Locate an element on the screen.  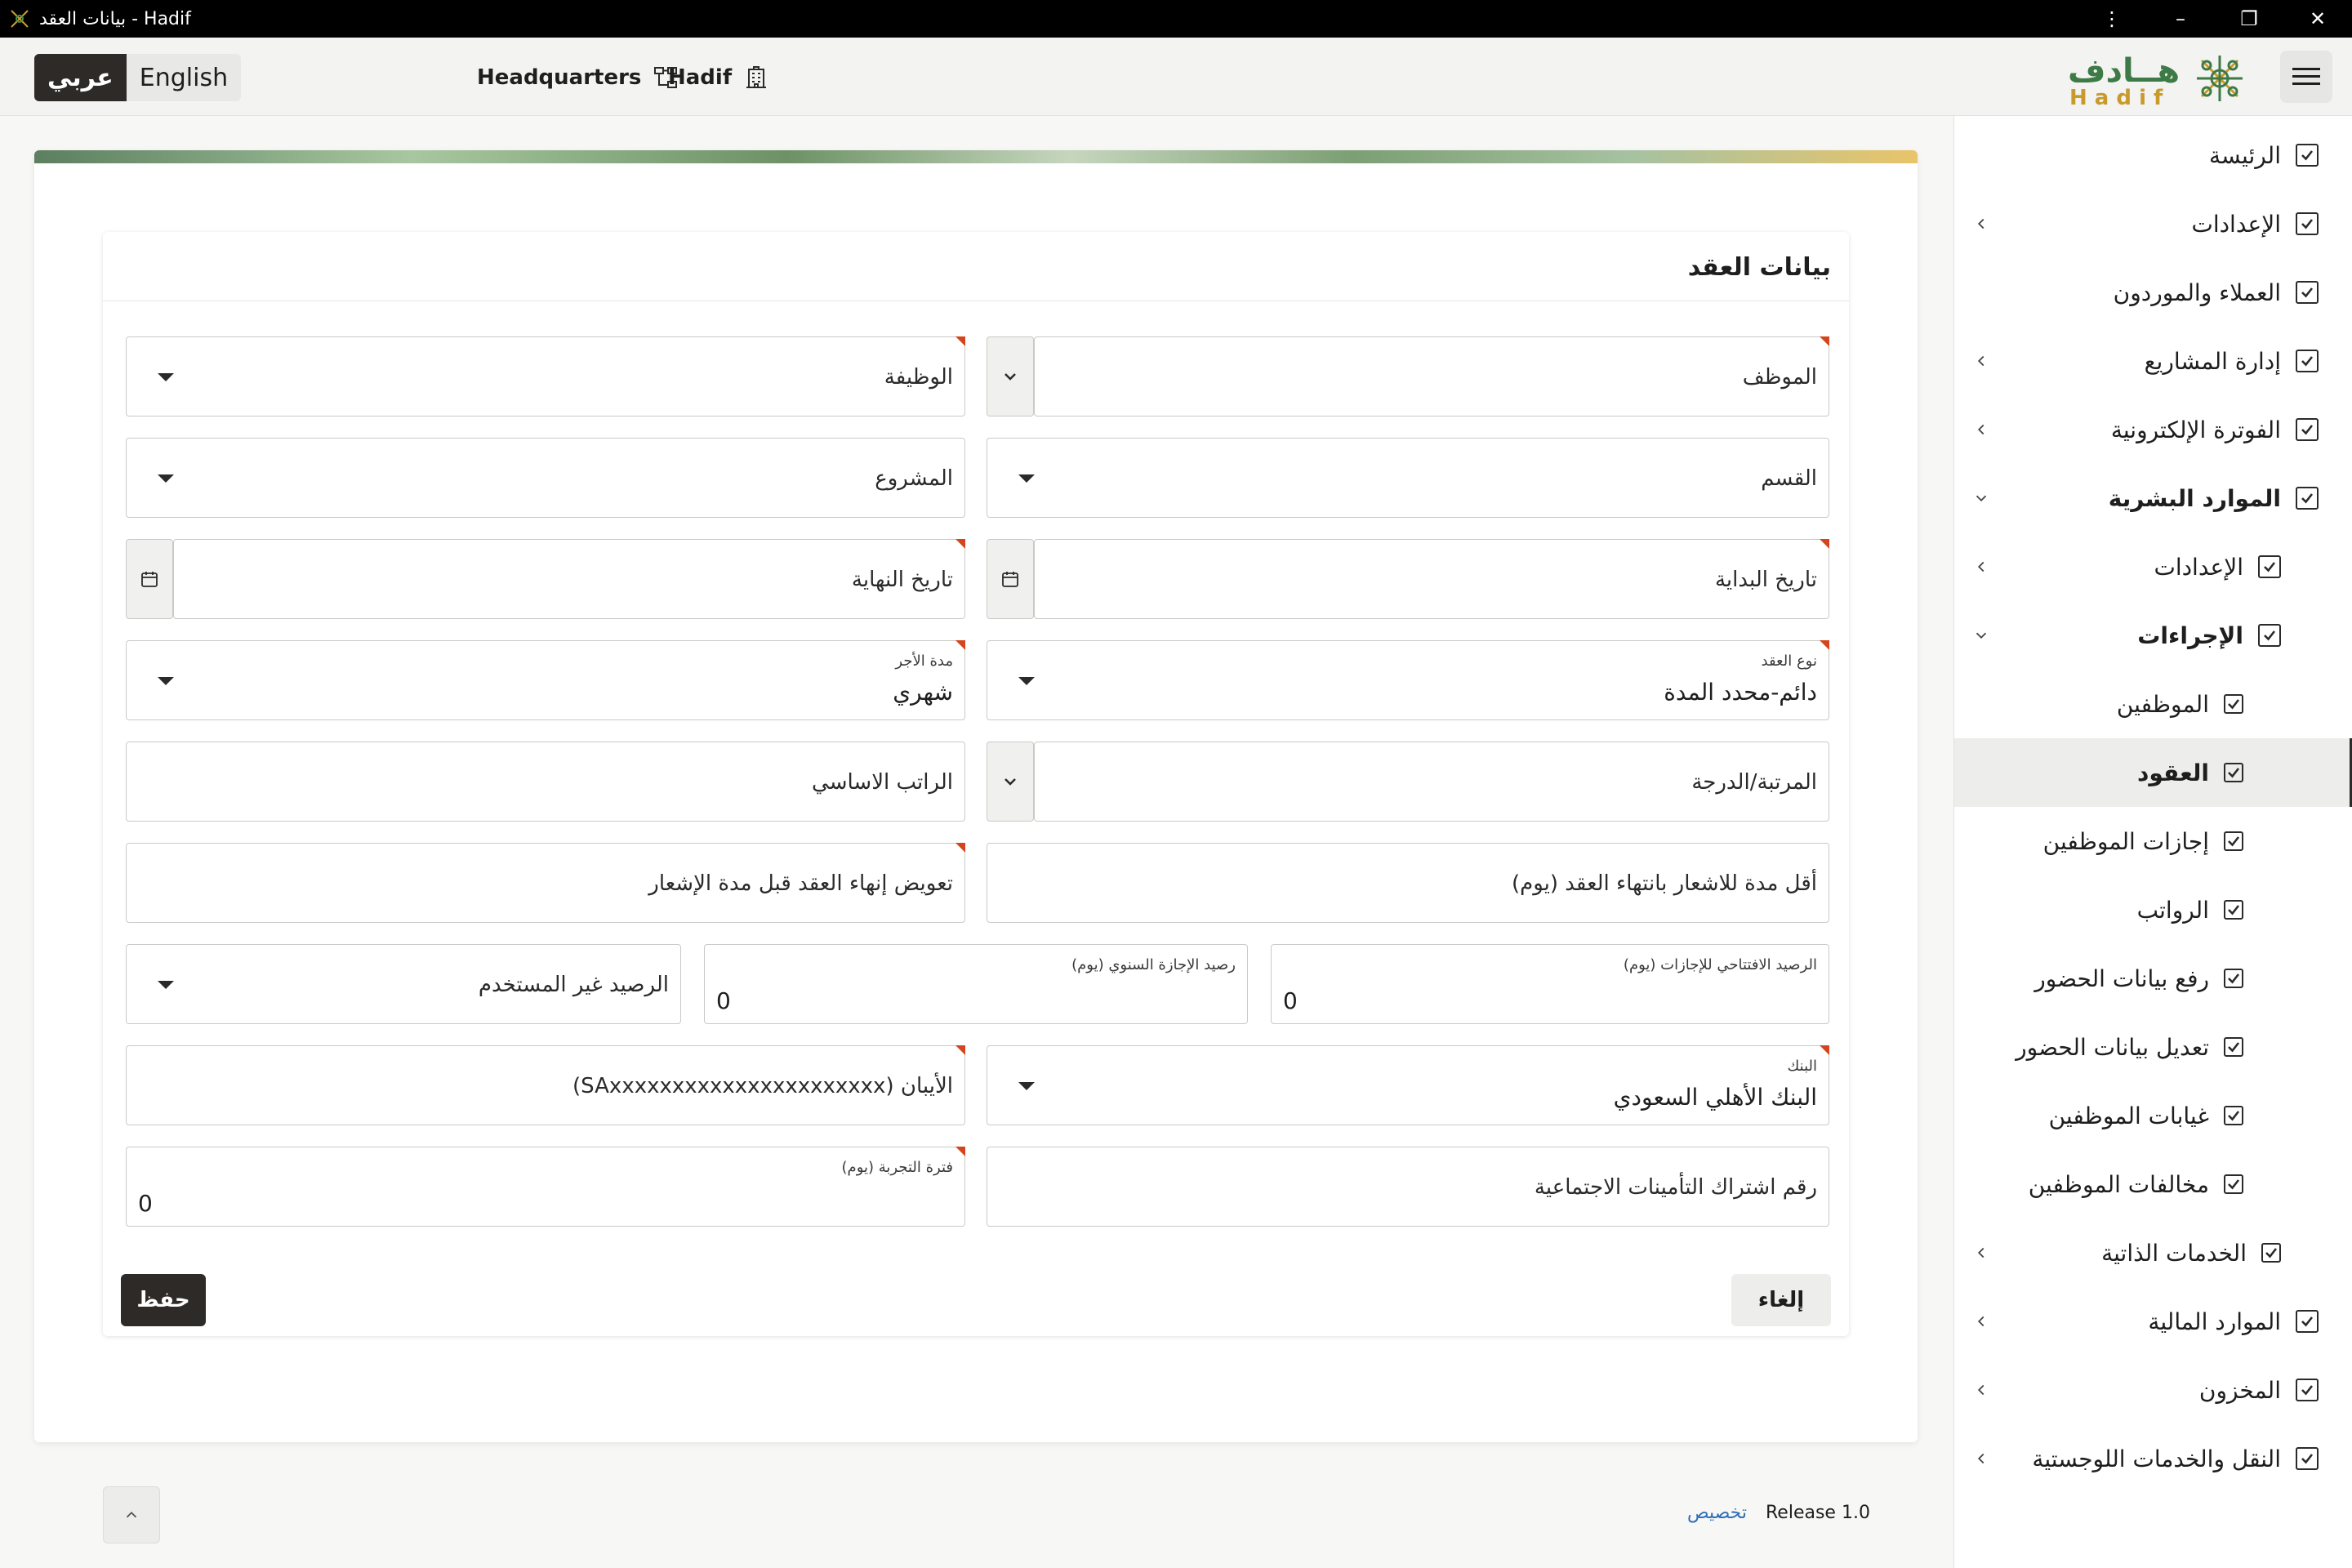
project-select: المشروع is located at coordinates (545, 478).